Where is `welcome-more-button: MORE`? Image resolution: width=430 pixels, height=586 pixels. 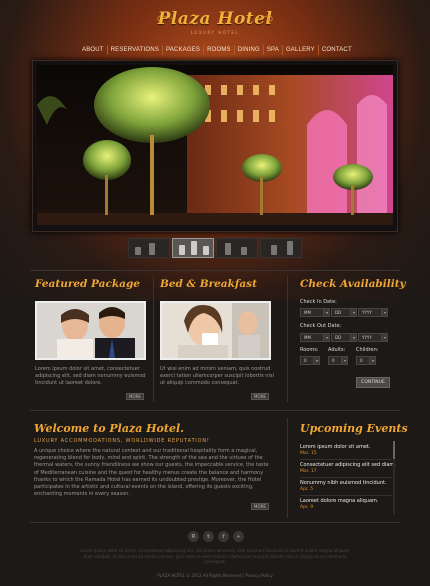 welcome-more-button: MORE is located at coordinates (260, 506).